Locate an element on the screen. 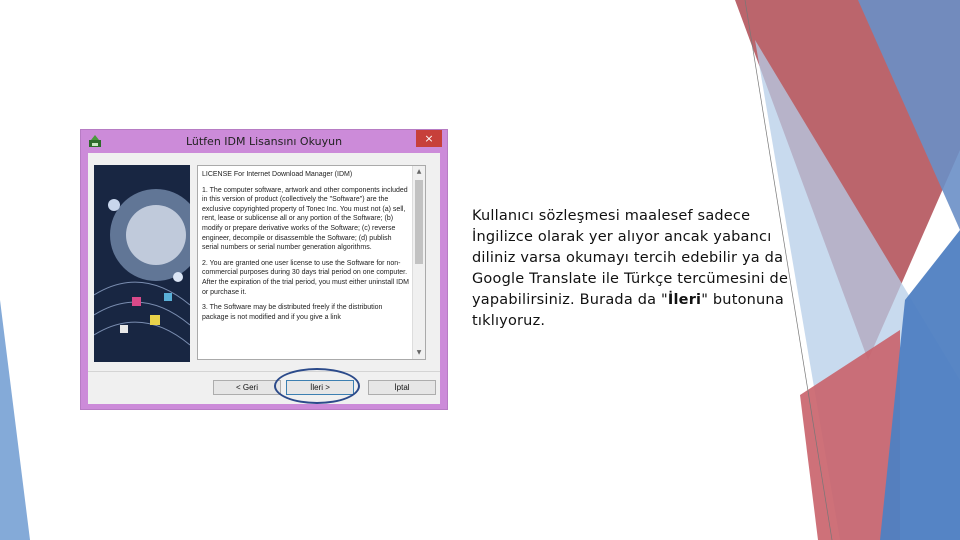  divider is located at coordinates (264, 371).